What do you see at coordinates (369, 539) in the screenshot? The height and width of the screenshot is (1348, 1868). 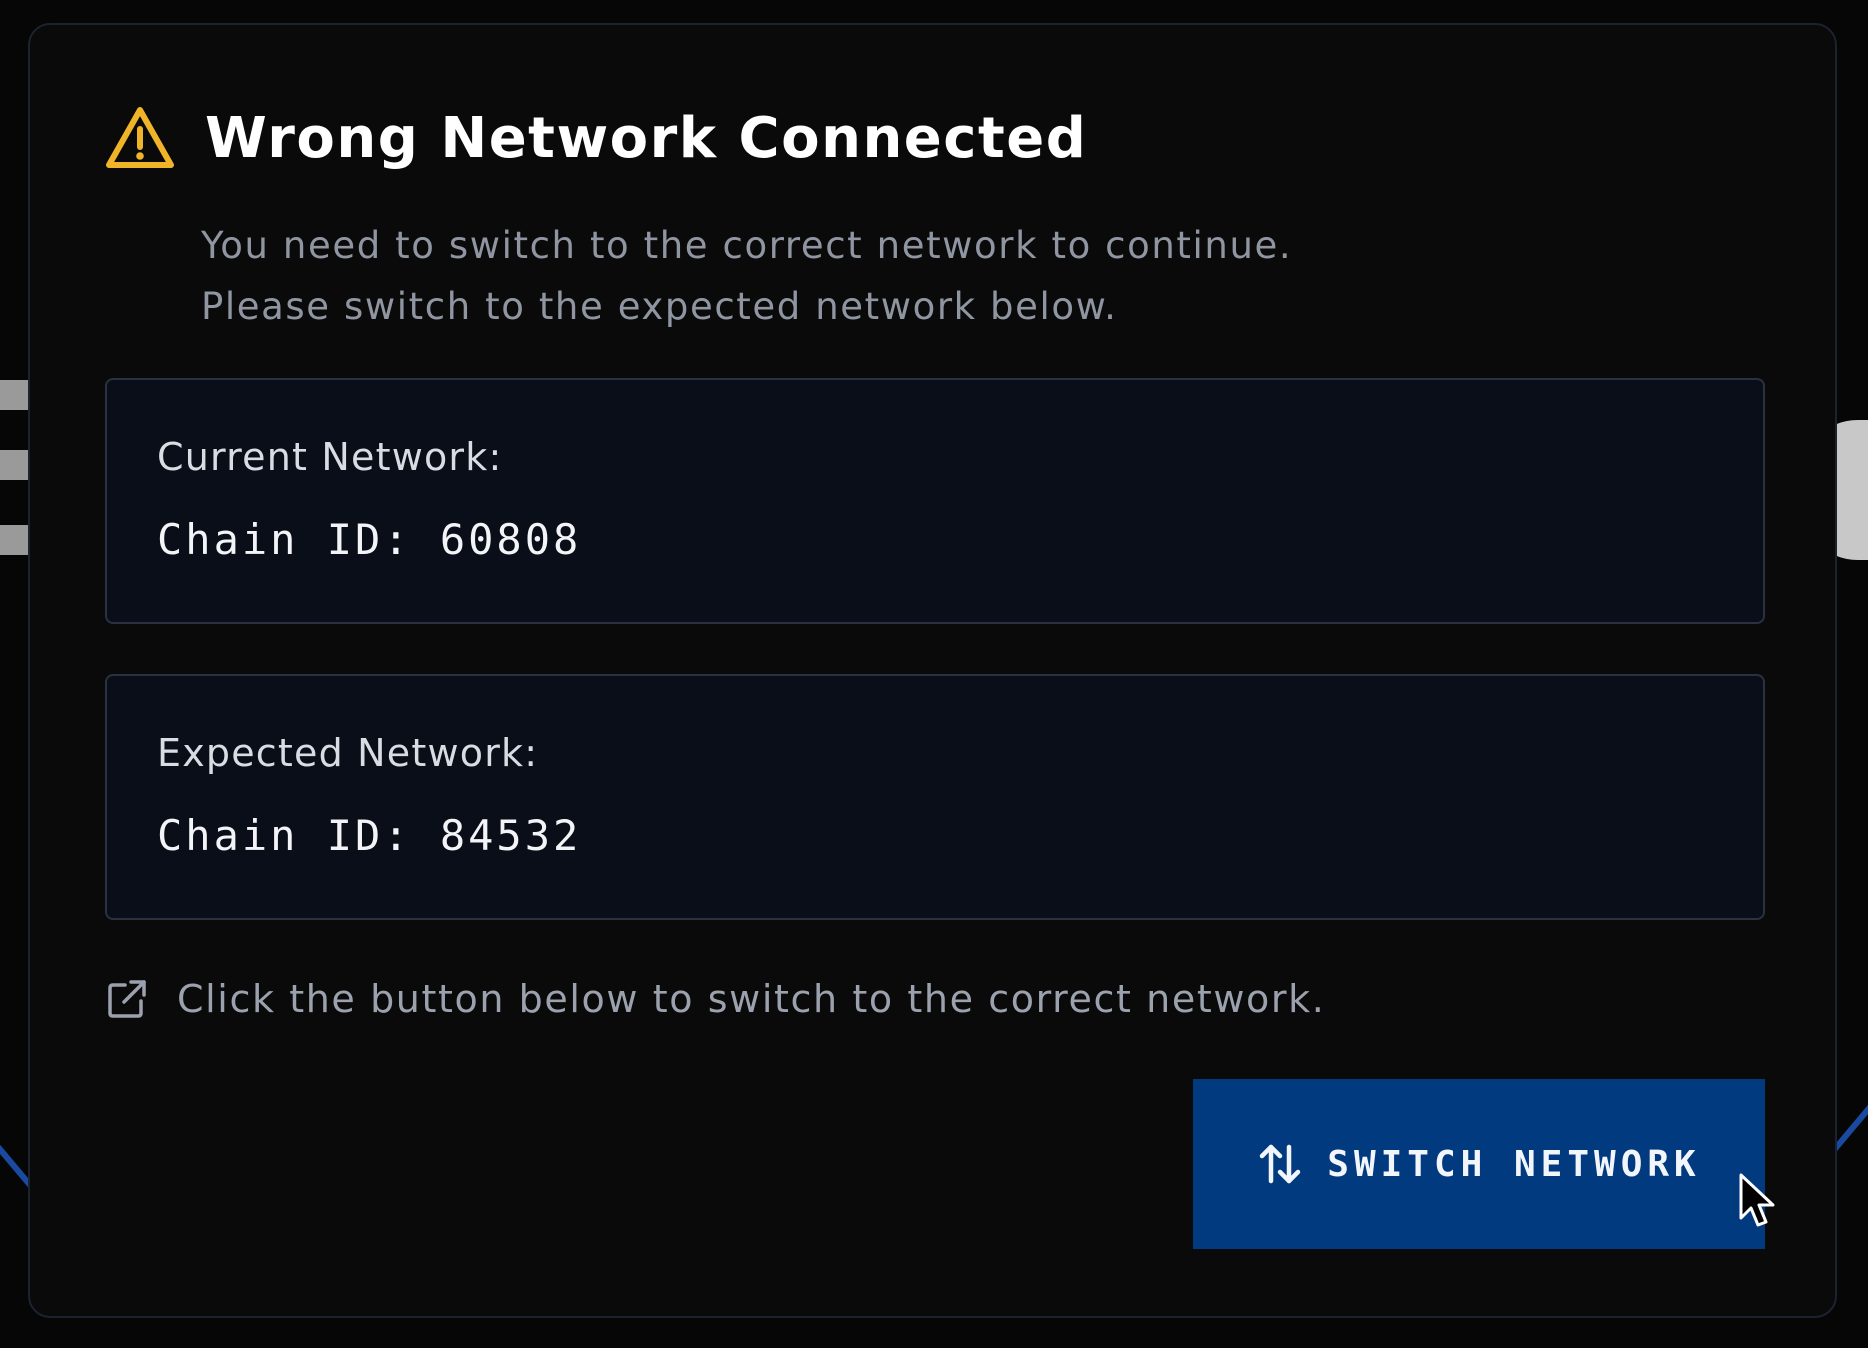 I see `current-chain-id: Chain ID: 60808` at bounding box center [369, 539].